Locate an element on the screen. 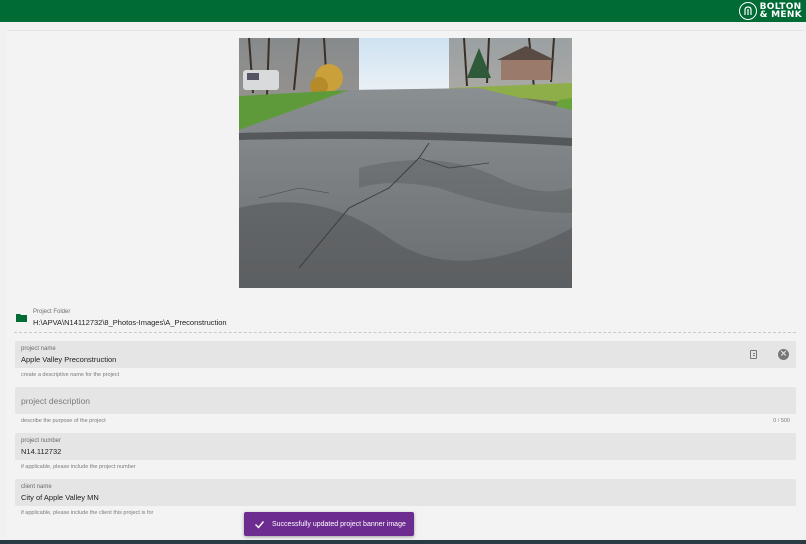 The width and height of the screenshot is (806, 544). project-name-value: Apple Valley Preconstruction is located at coordinates (68, 359).